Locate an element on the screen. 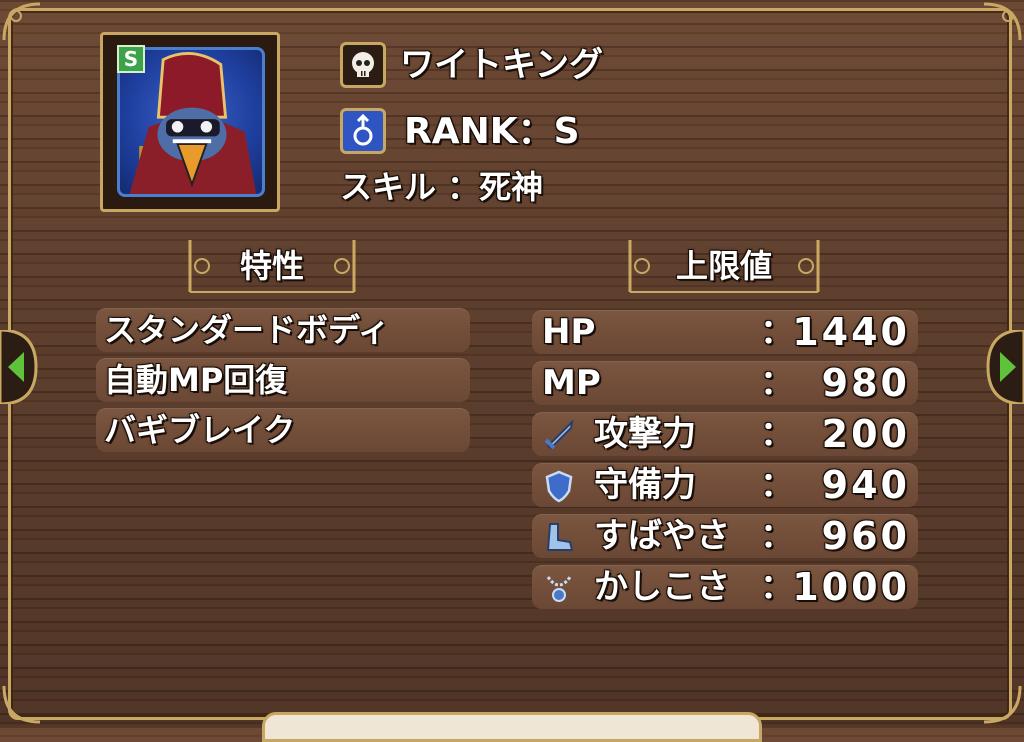  chevron-left-icon is located at coordinates (19, 367).